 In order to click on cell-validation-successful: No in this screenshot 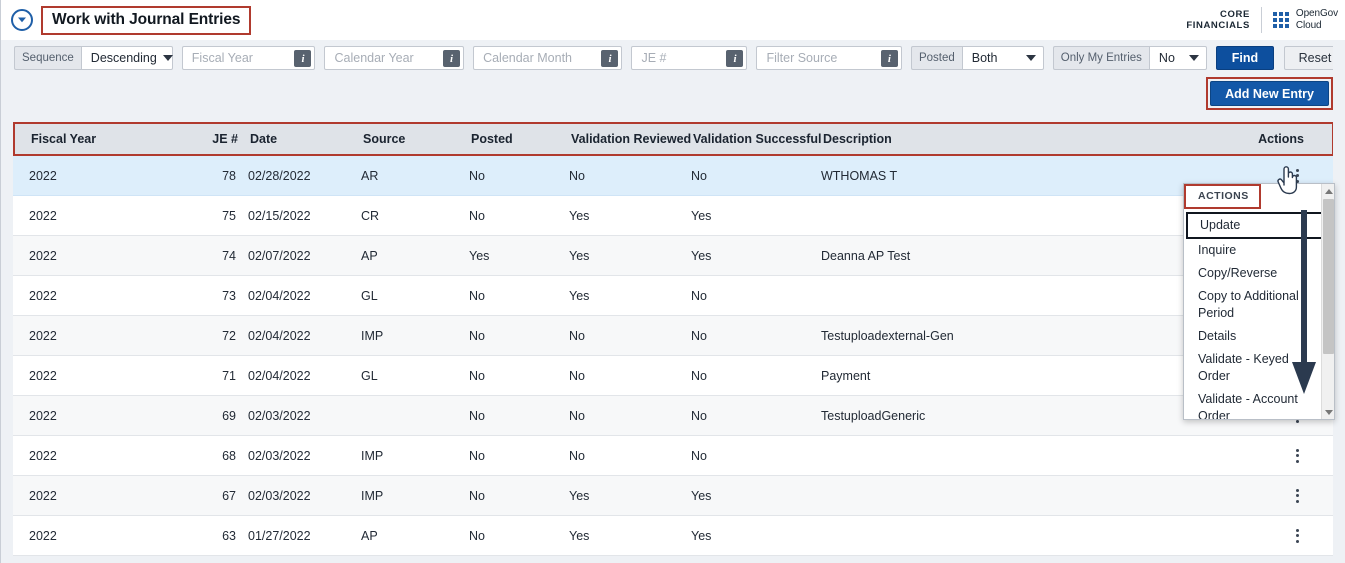, I will do `click(699, 455)`.